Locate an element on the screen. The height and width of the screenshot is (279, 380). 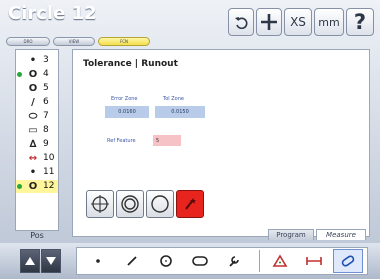
arrow-down-icon is located at coordinates (51, 261).